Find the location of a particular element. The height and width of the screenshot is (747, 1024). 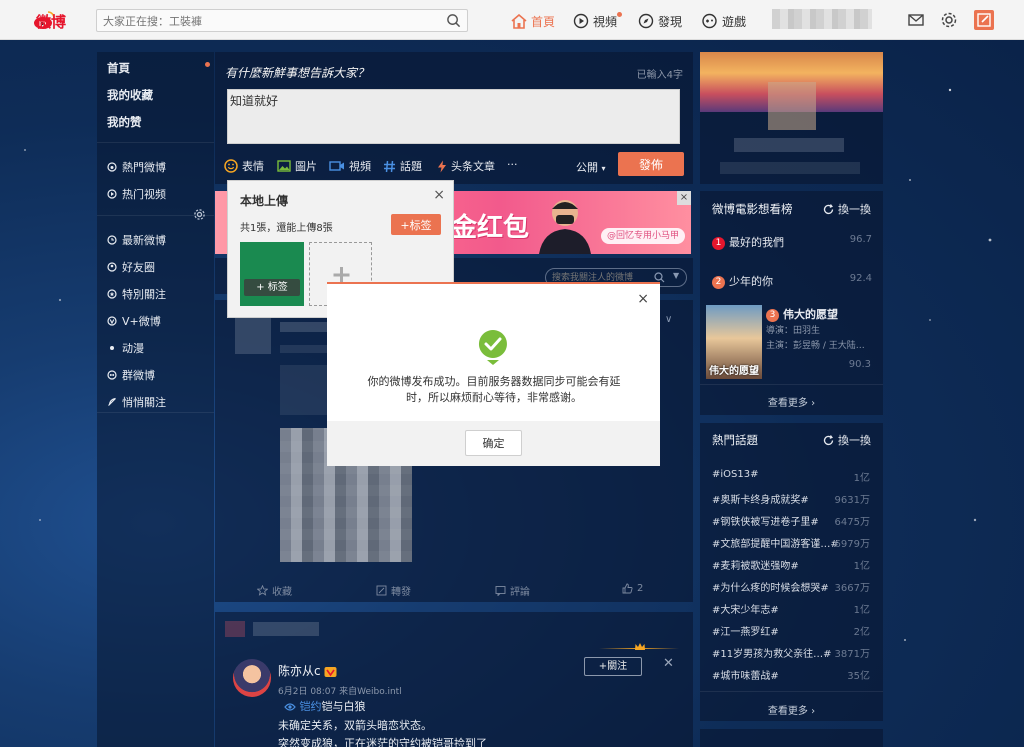

avatar is located at coordinates (252, 678).